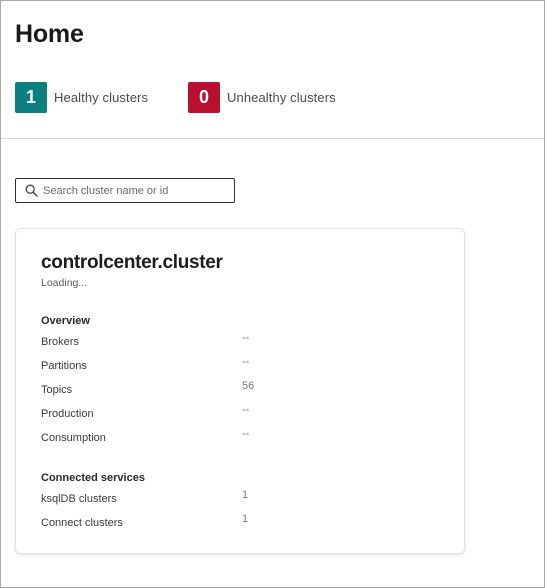 The width and height of the screenshot is (545, 588). I want to click on metric-value-partitions: --, so click(246, 362).